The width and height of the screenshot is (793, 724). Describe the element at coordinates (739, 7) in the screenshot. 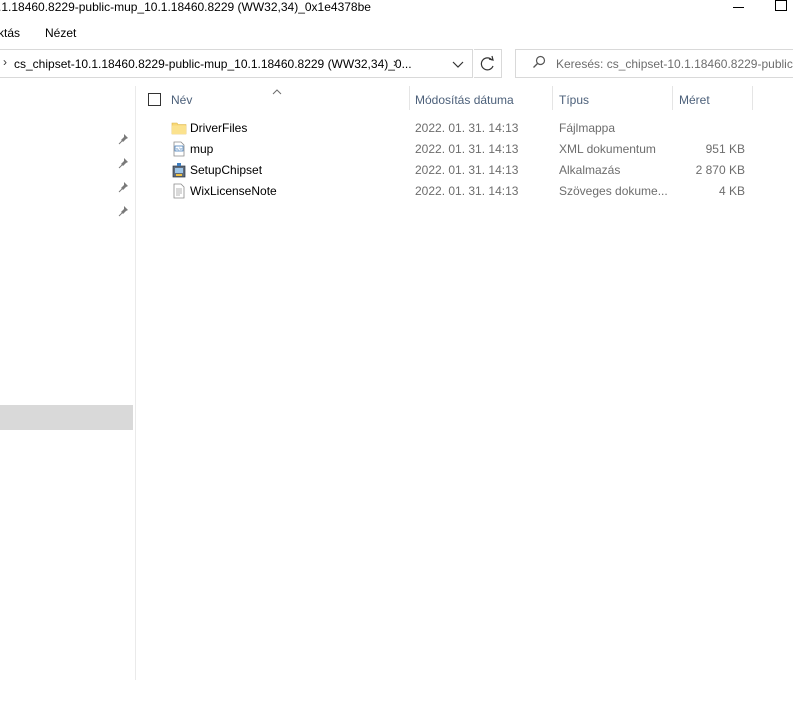

I see `minimize-button` at that location.